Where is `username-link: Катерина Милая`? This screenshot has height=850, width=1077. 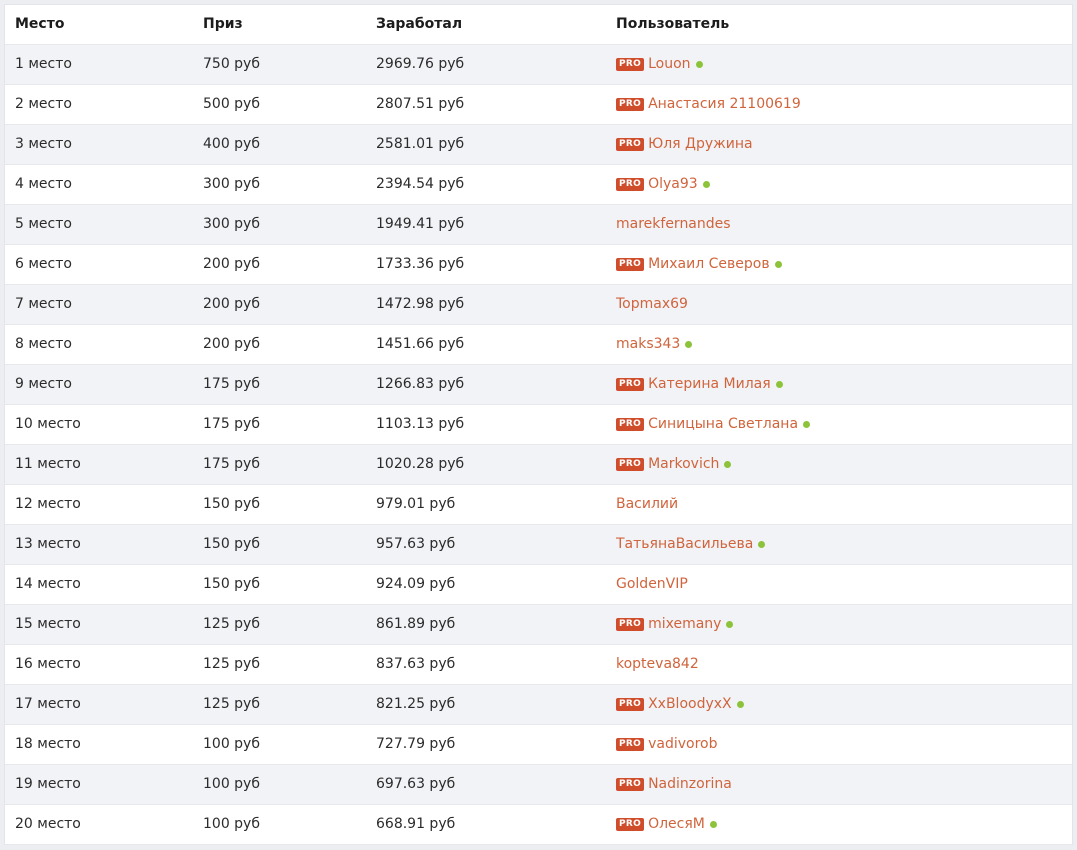
username-link: Катерина Милая is located at coordinates (709, 384).